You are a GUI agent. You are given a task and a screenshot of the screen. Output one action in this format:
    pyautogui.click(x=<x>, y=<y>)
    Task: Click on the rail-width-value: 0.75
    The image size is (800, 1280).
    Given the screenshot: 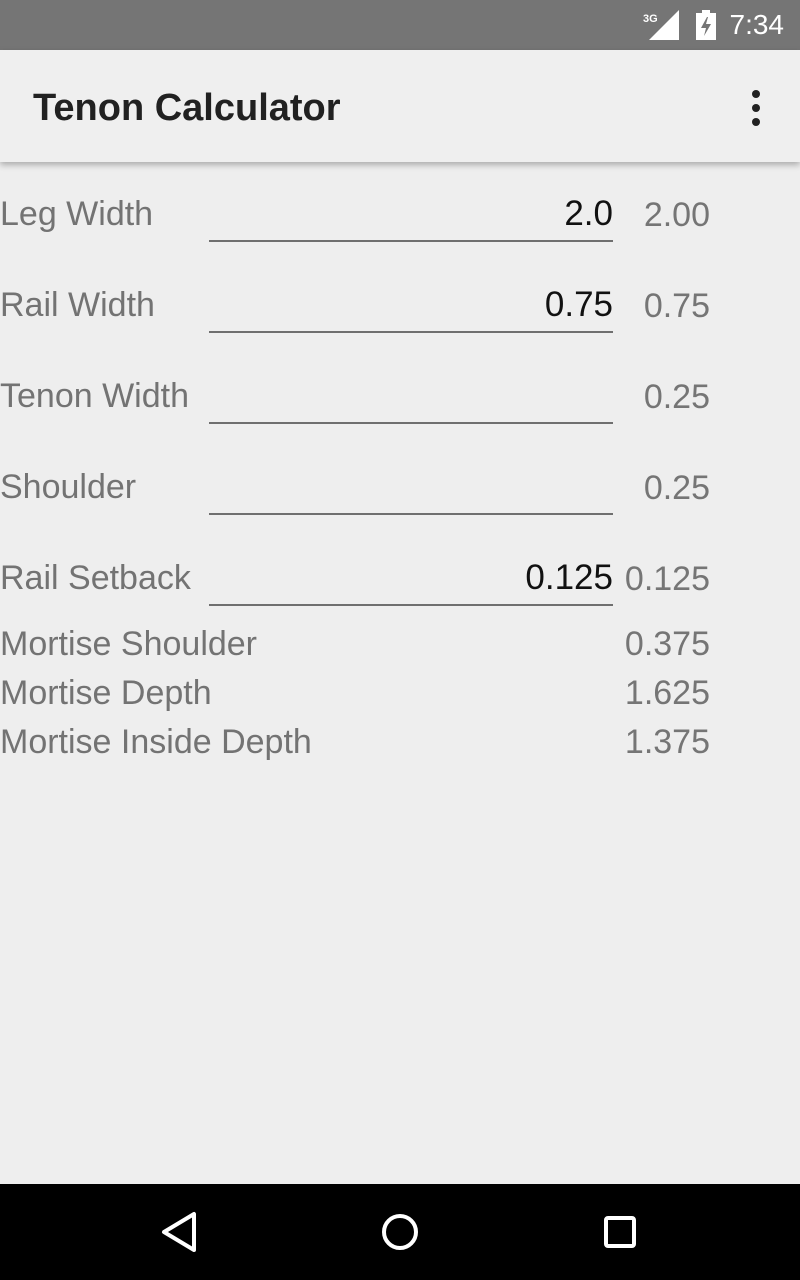 What is the action you would take?
    pyautogui.click(x=578, y=304)
    